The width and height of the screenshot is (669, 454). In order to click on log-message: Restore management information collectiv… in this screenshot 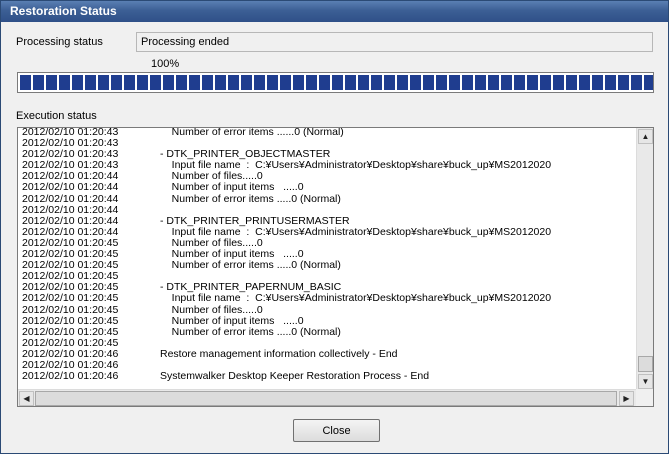, I will do `click(279, 353)`.